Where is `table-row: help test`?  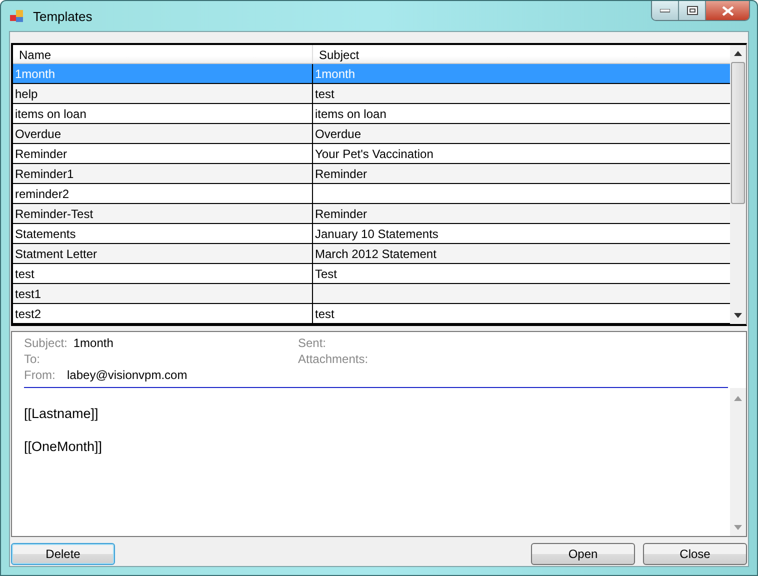
table-row: help test is located at coordinates (371, 94).